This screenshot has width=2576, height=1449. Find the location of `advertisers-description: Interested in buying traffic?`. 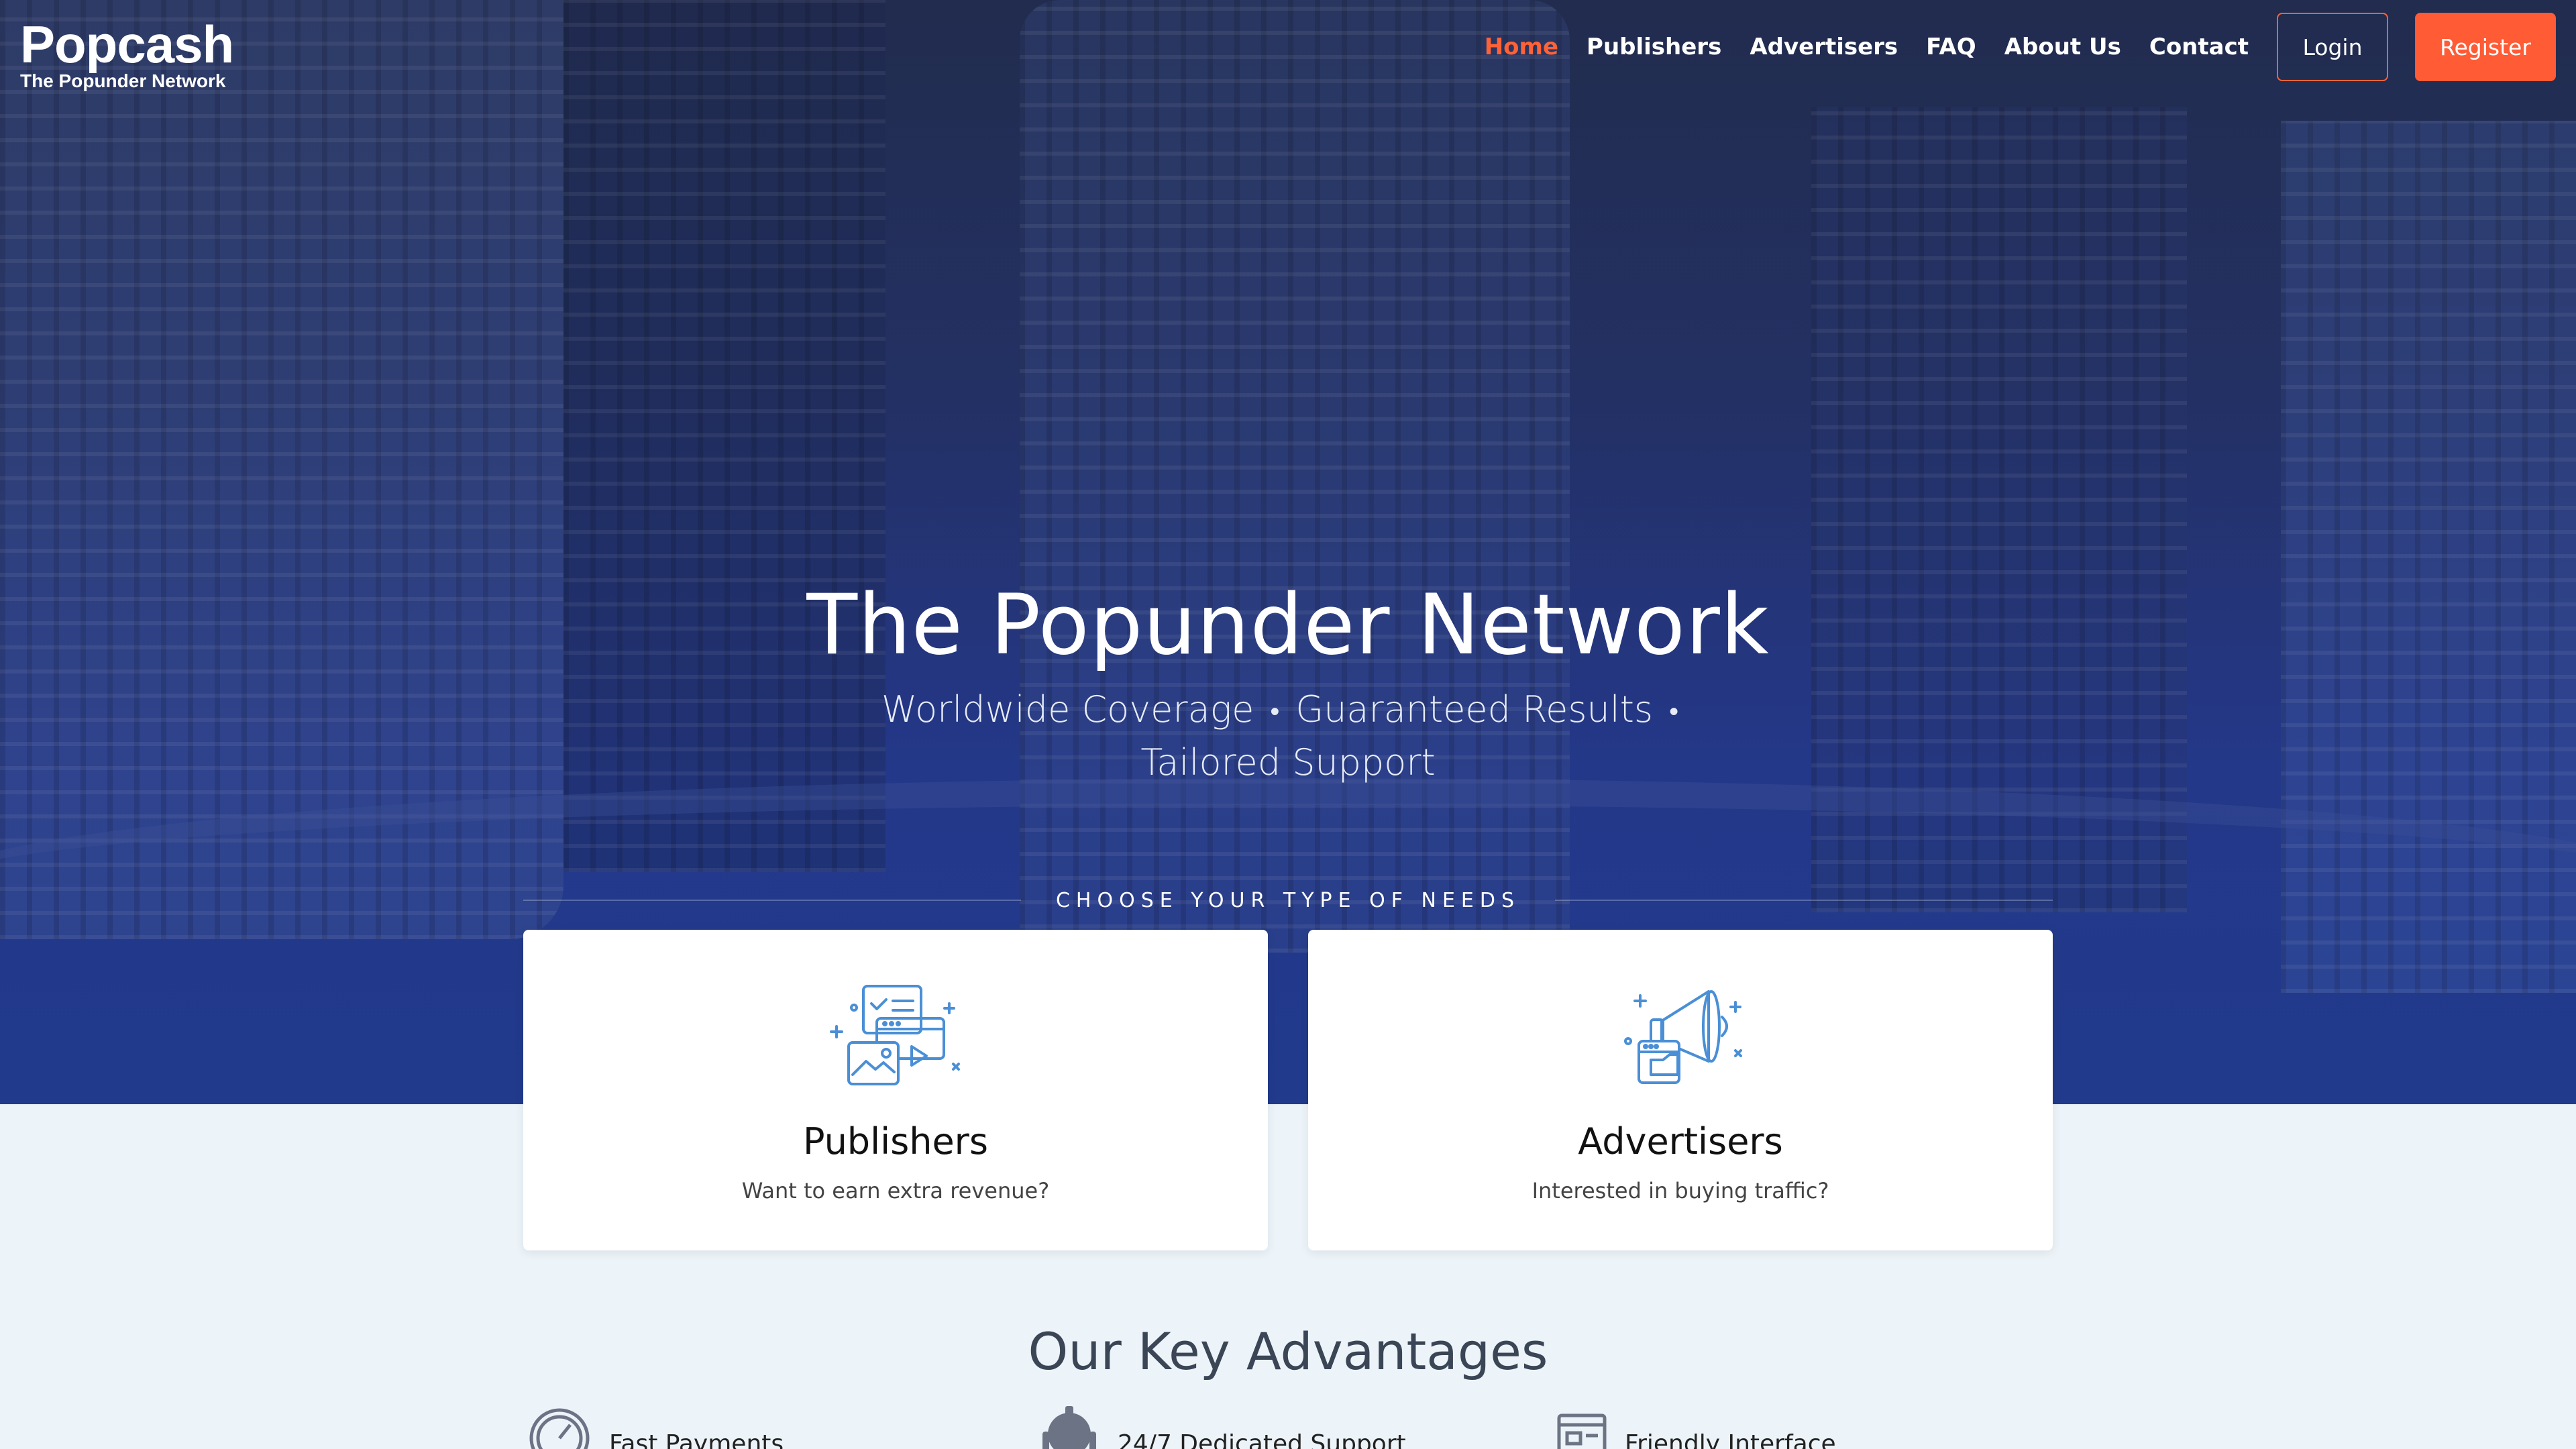

advertisers-description: Interested in buying traffic? is located at coordinates (1680, 1190).